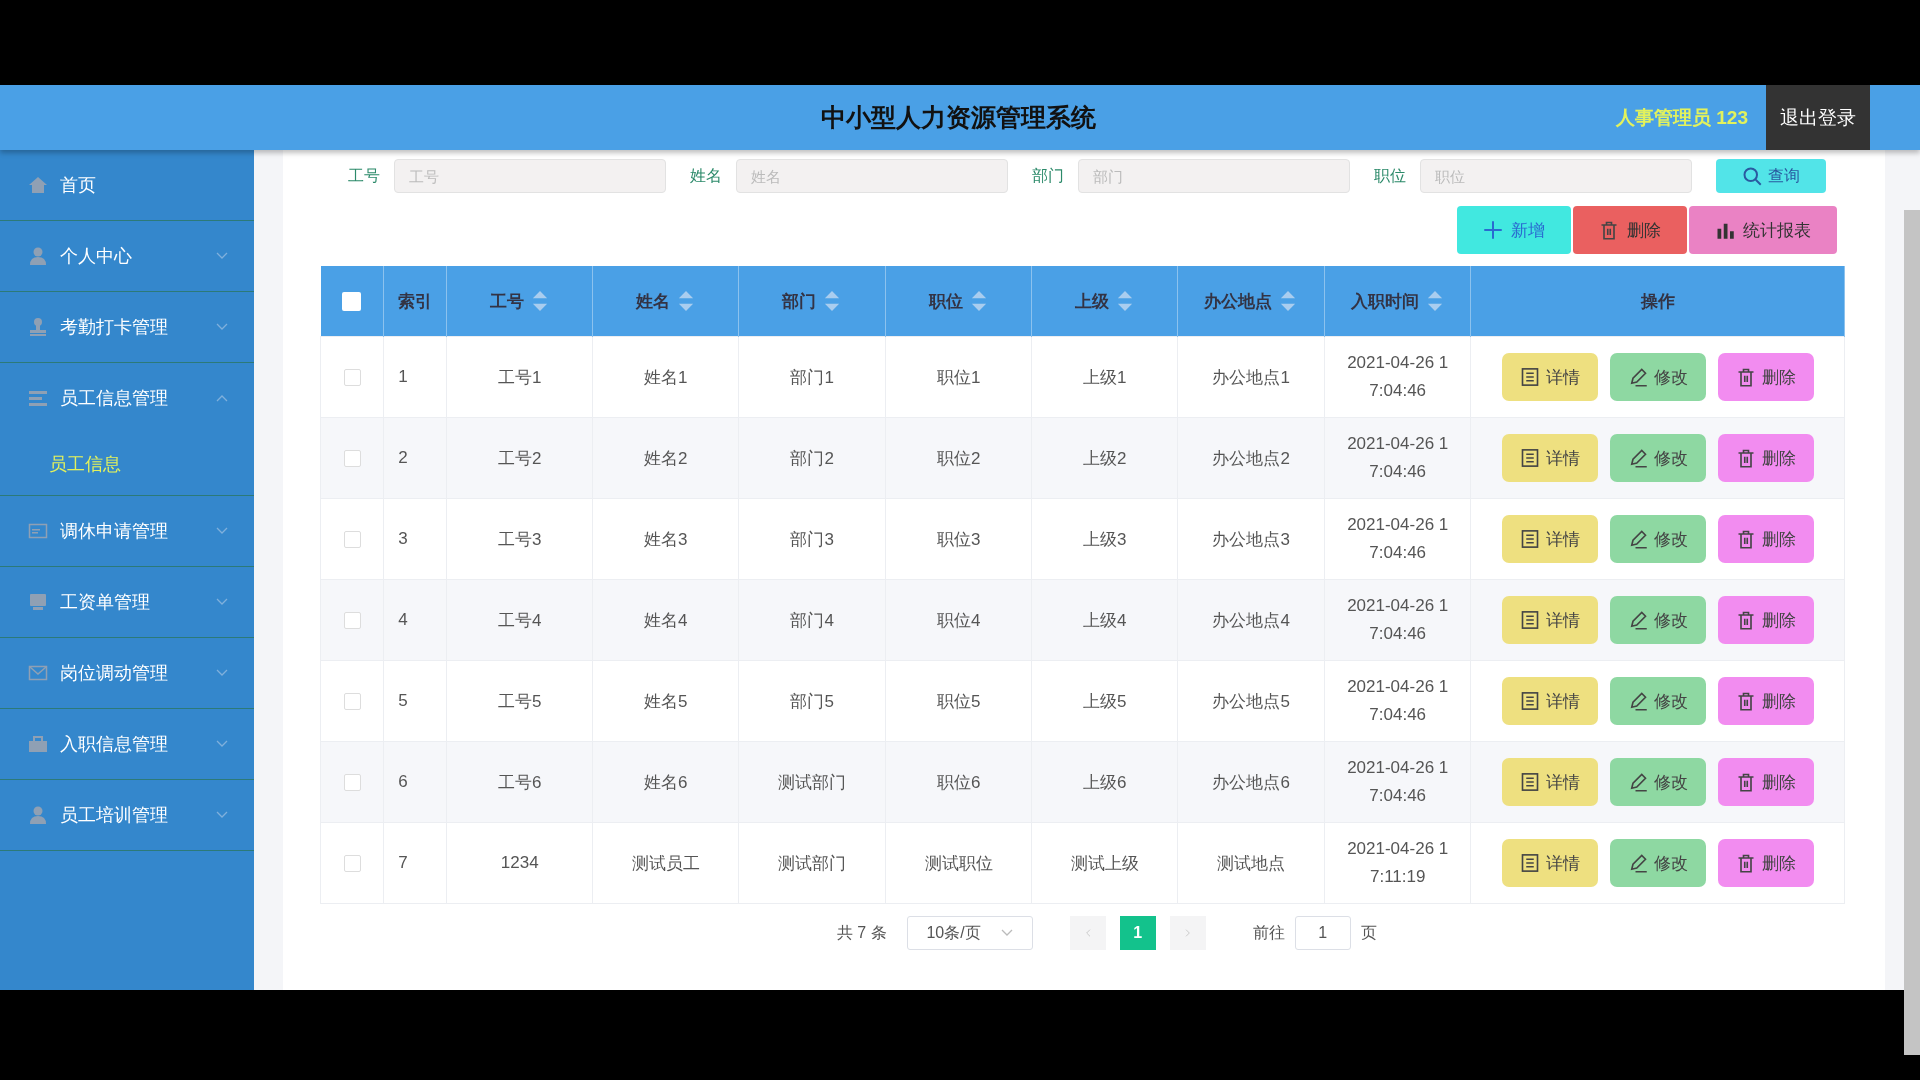  I want to click on table-cell-text: 部门2, so click(812, 458).